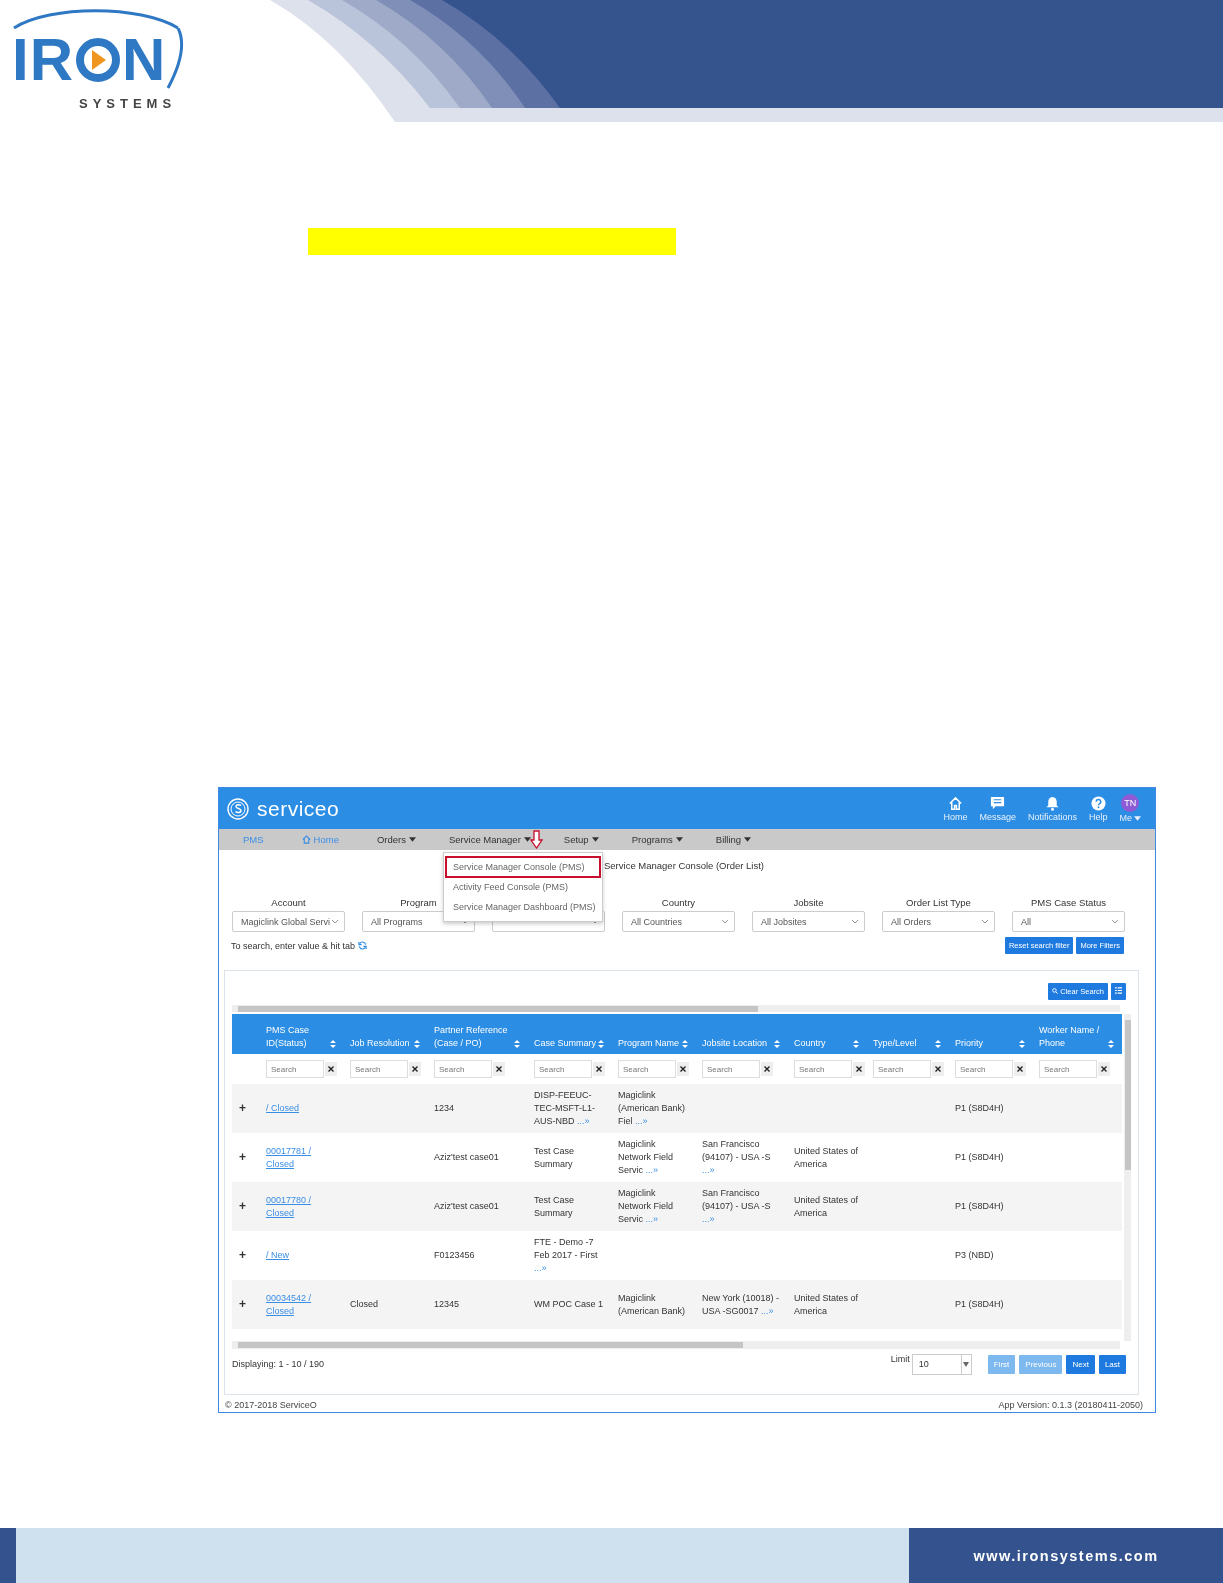  What do you see at coordinates (974, 1255) in the screenshot?
I see `table-cell-text: P3 (NBD)` at bounding box center [974, 1255].